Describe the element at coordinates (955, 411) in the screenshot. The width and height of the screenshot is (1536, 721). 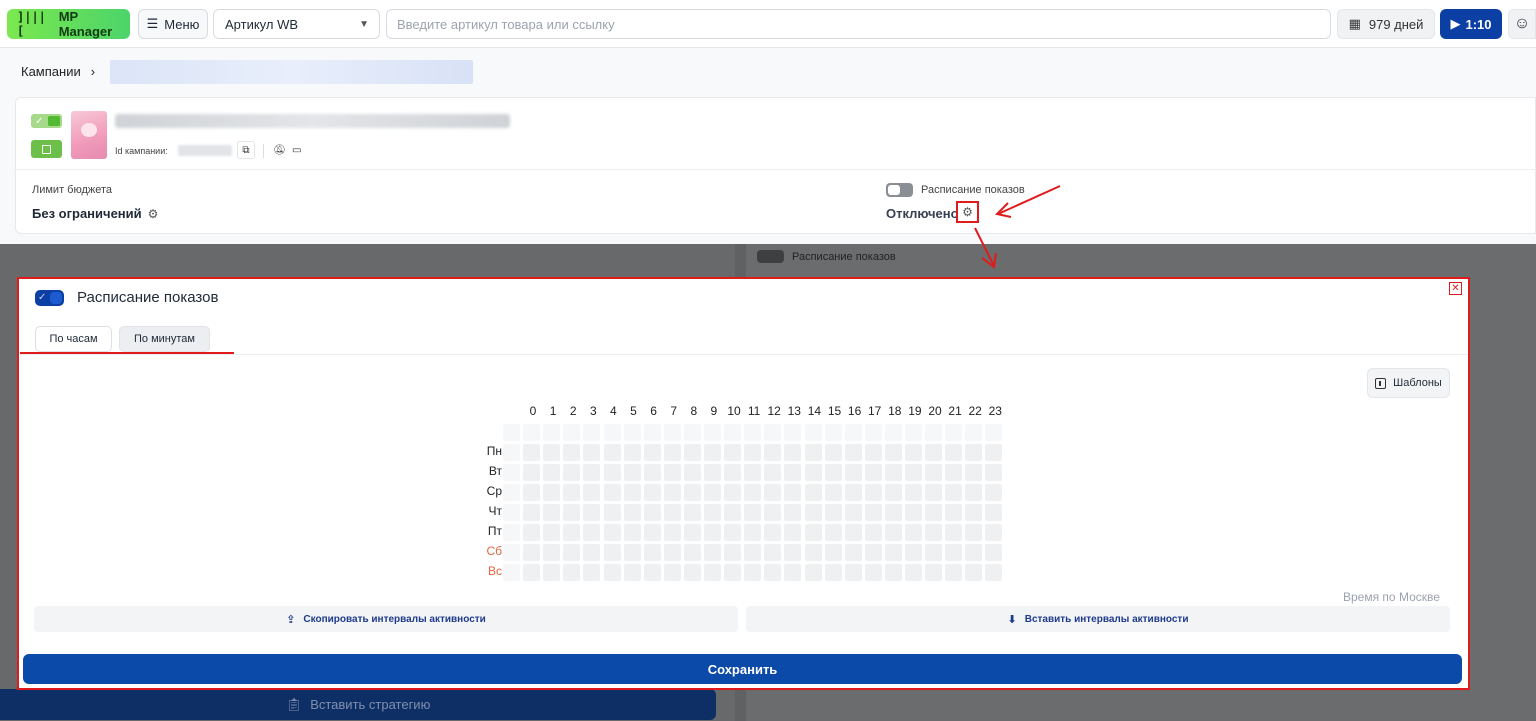
I see `hour-label: 21` at that location.